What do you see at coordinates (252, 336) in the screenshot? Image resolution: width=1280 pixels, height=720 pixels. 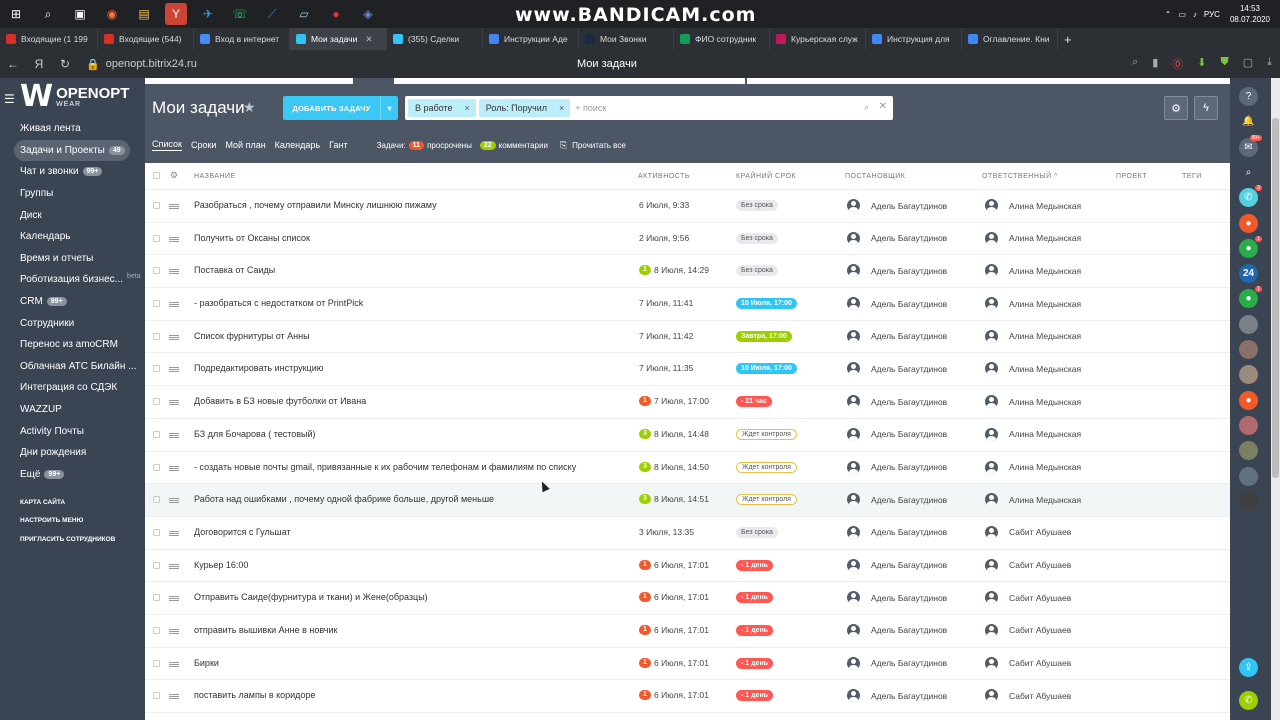 I see `task-name: Список фурнитуры от Анны` at bounding box center [252, 336].